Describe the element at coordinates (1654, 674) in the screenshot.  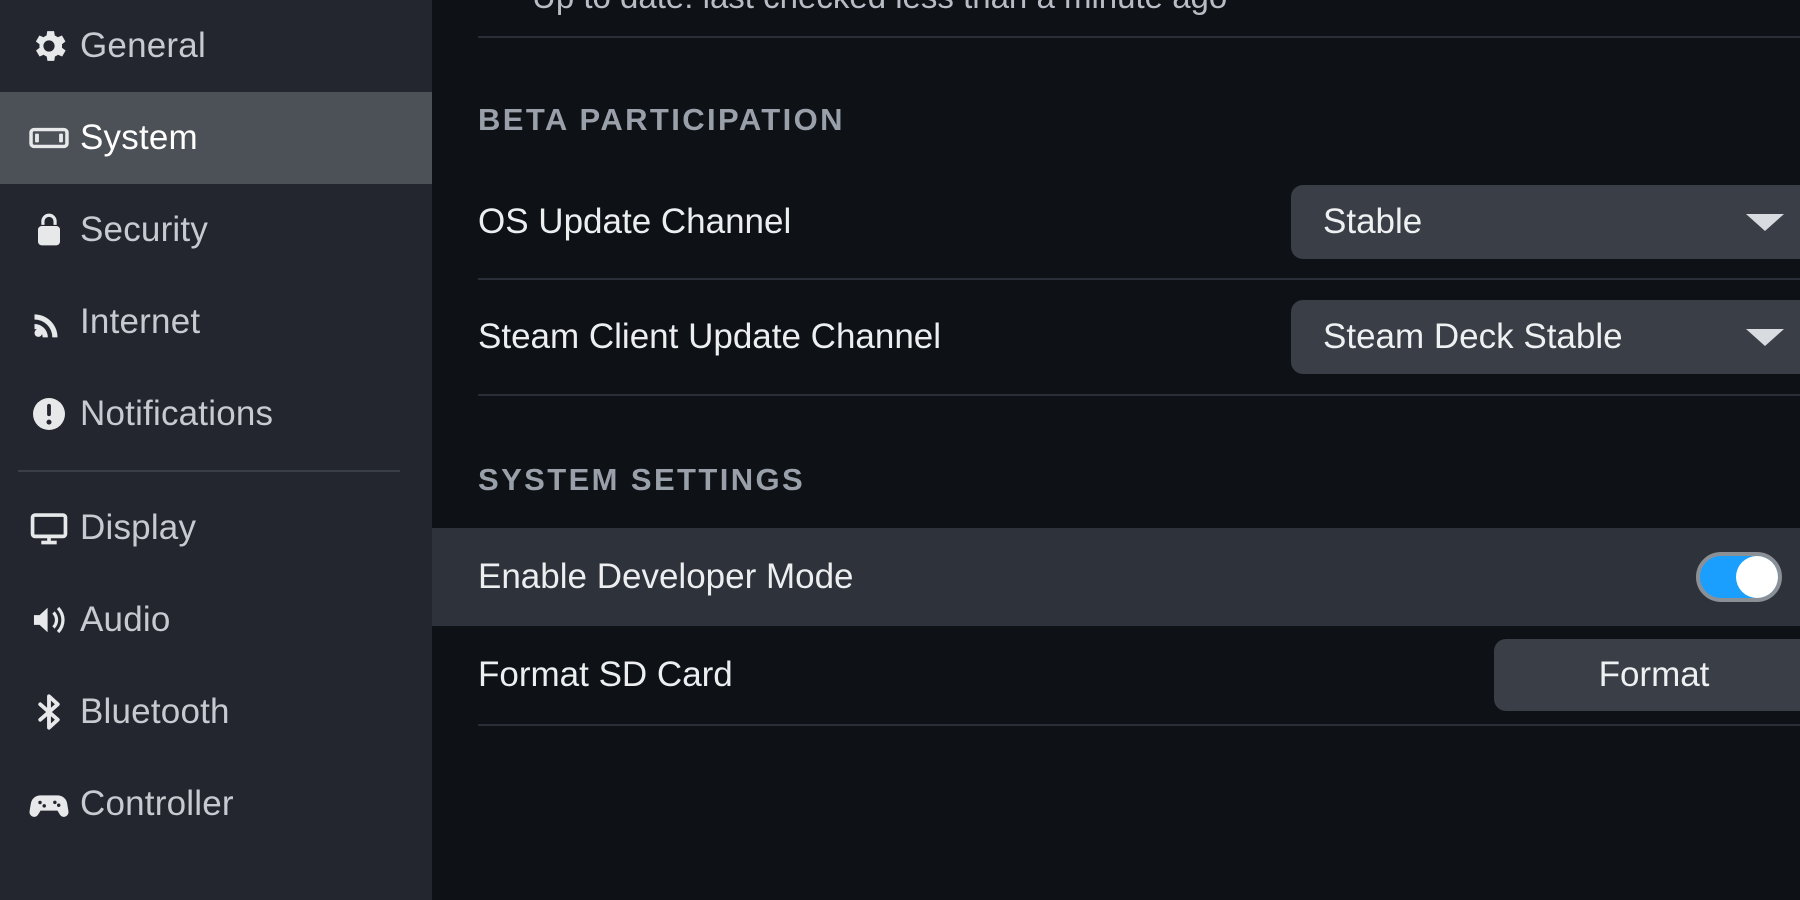
I see `button-label: Format` at that location.